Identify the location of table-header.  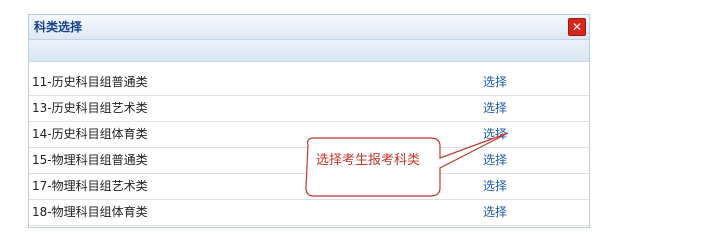
(309, 51).